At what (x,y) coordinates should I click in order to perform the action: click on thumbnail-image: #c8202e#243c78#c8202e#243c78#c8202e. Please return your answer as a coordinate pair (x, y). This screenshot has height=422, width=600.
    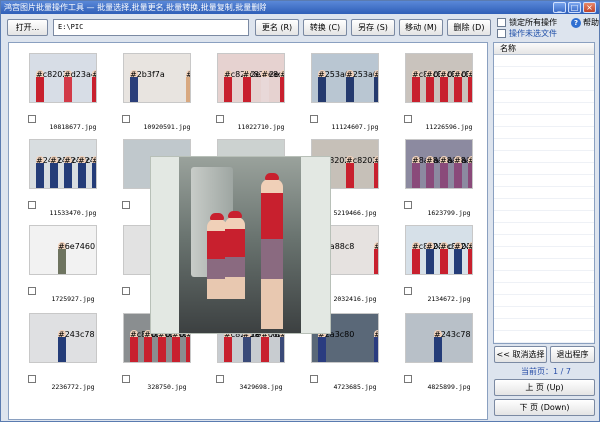
    Looking at the image, I should click on (439, 250).